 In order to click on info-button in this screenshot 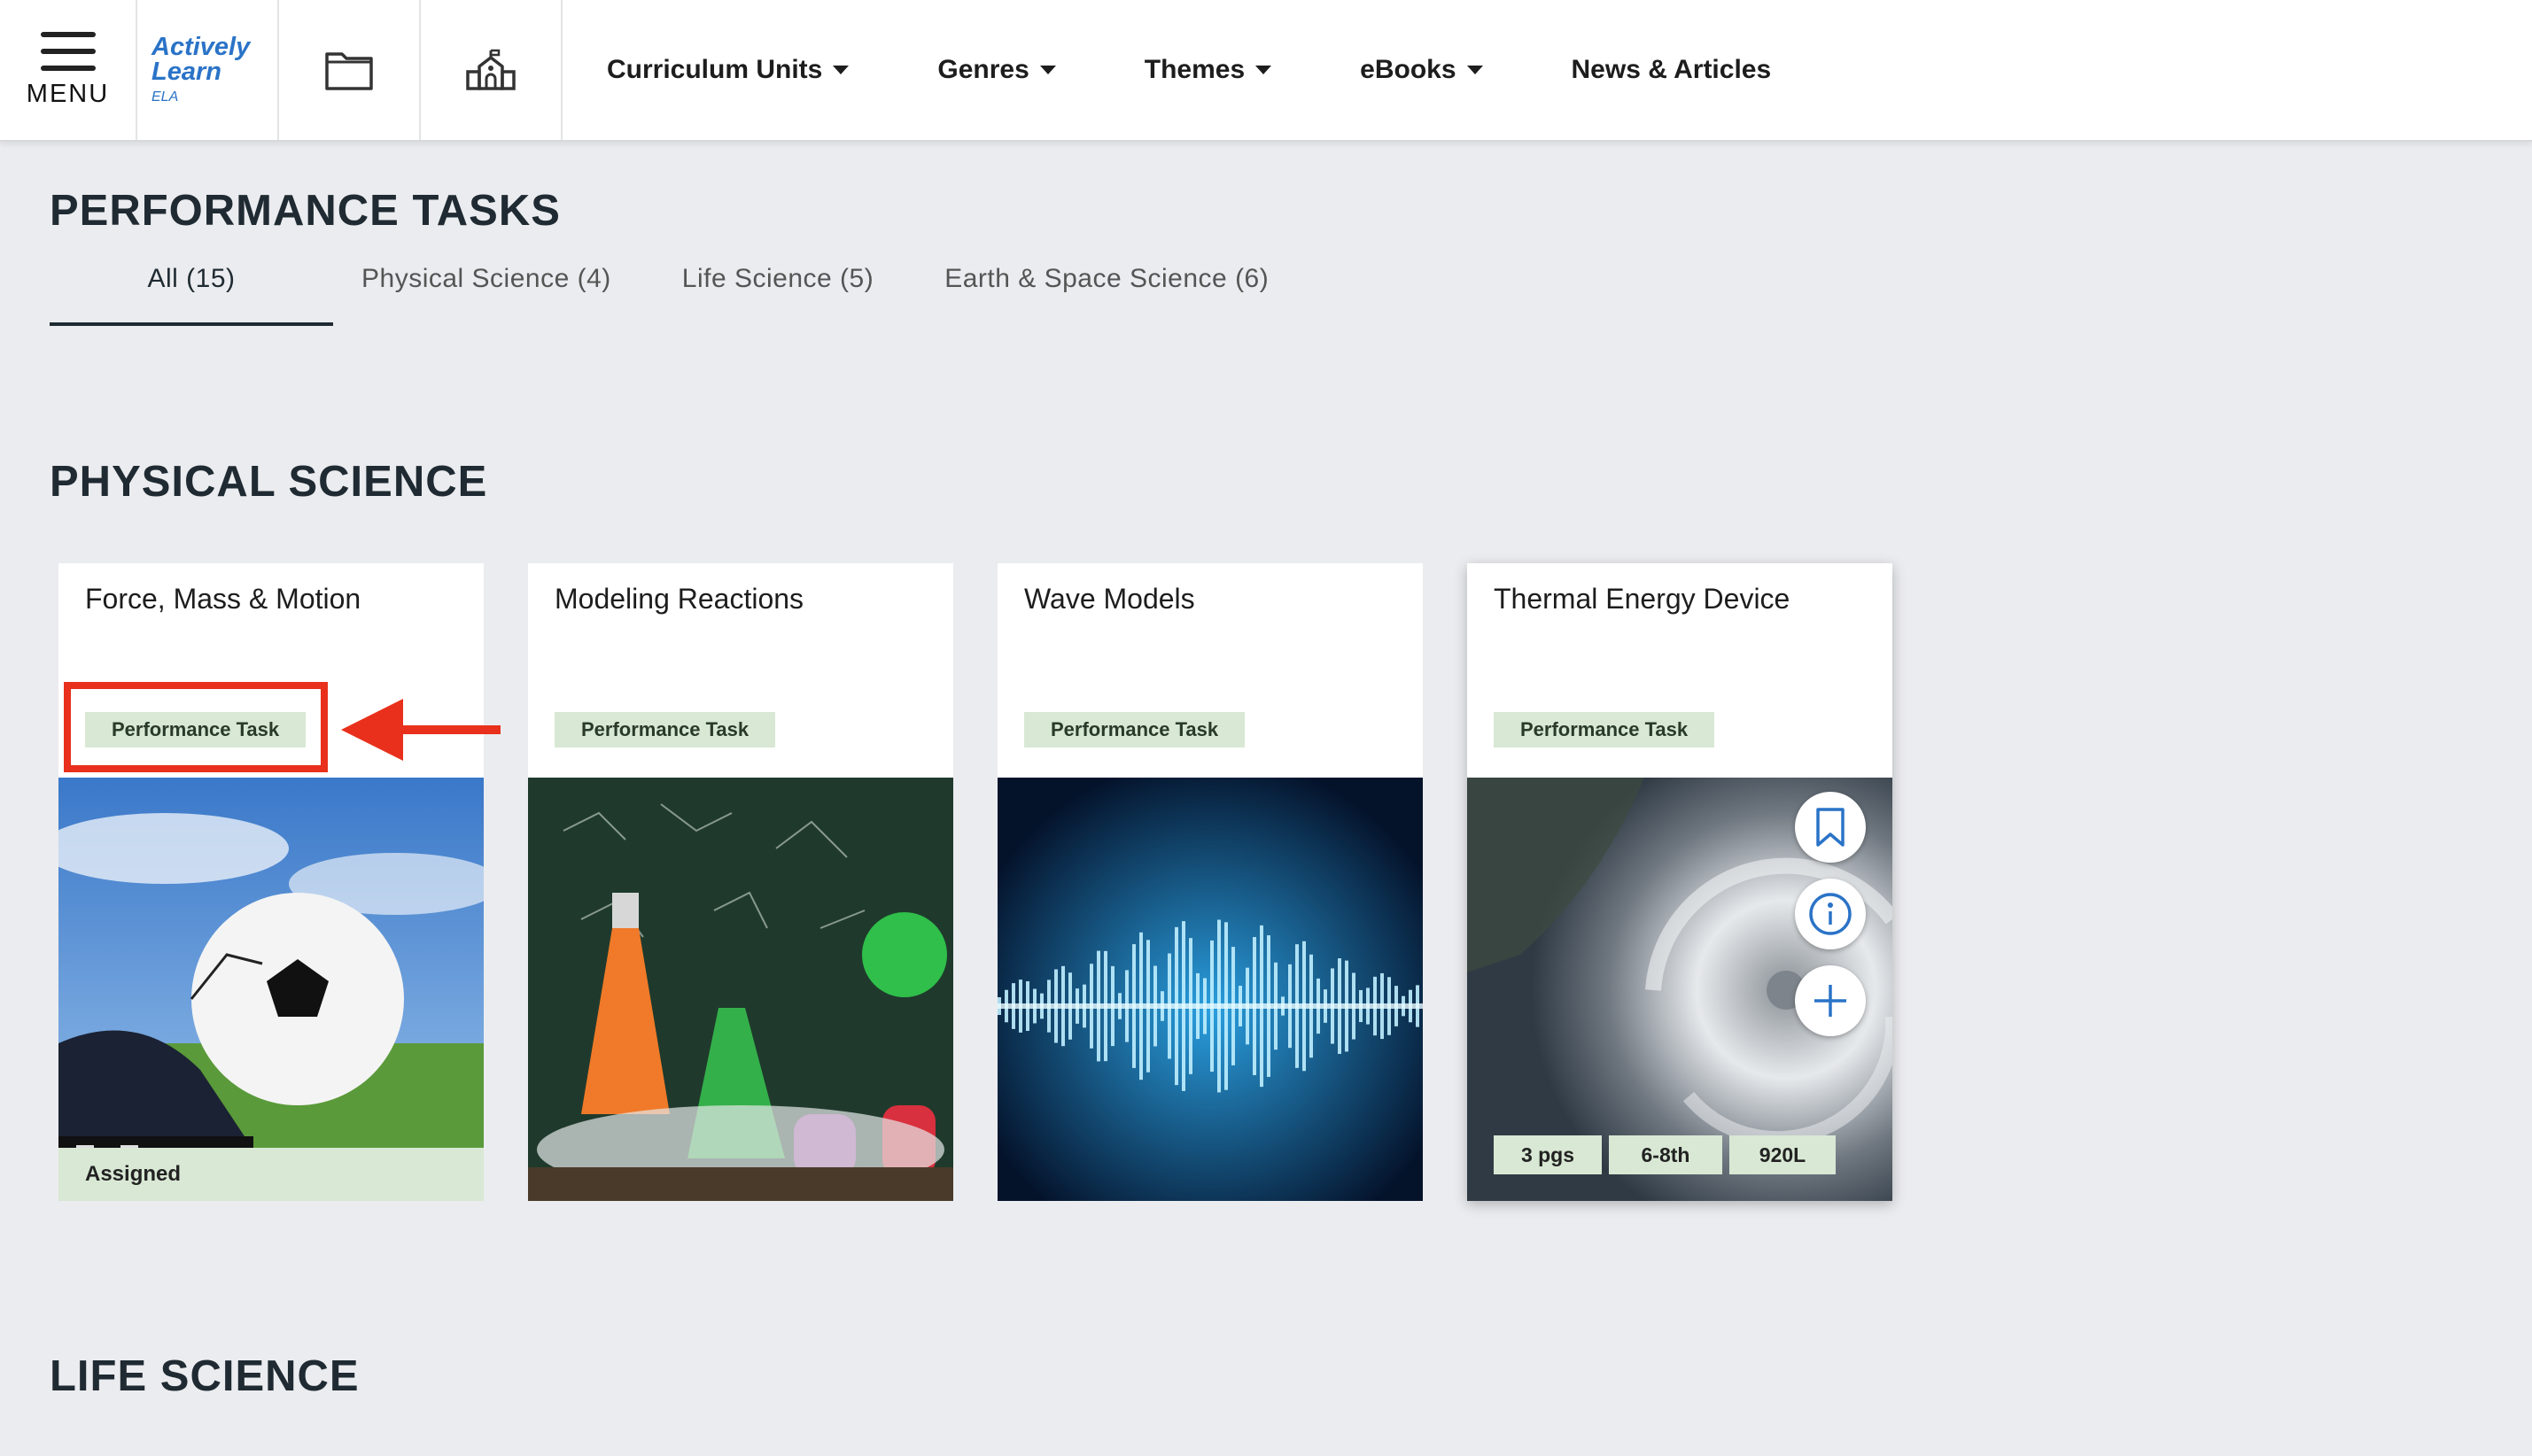, I will do `click(1830, 914)`.